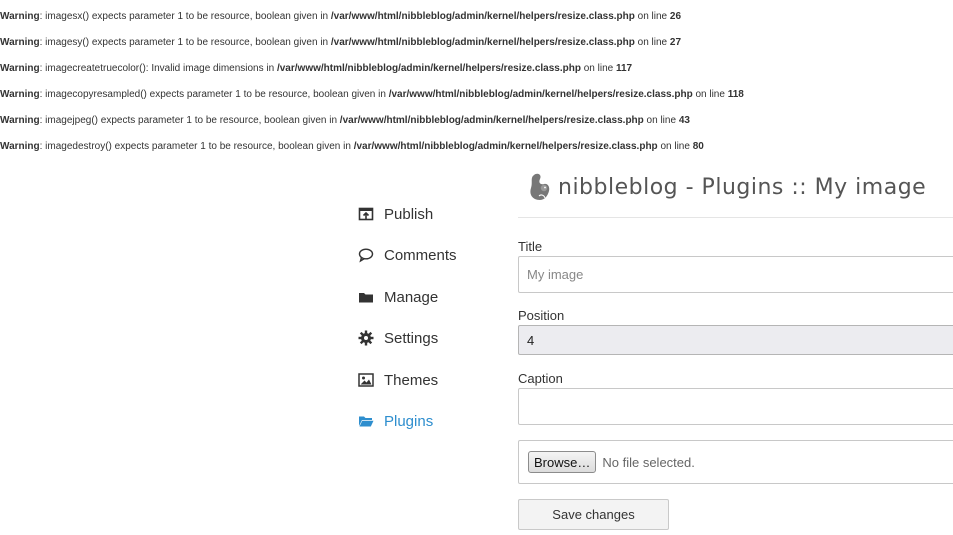  What do you see at coordinates (409, 214) in the screenshot?
I see `sidebar-item-label: Publish` at bounding box center [409, 214].